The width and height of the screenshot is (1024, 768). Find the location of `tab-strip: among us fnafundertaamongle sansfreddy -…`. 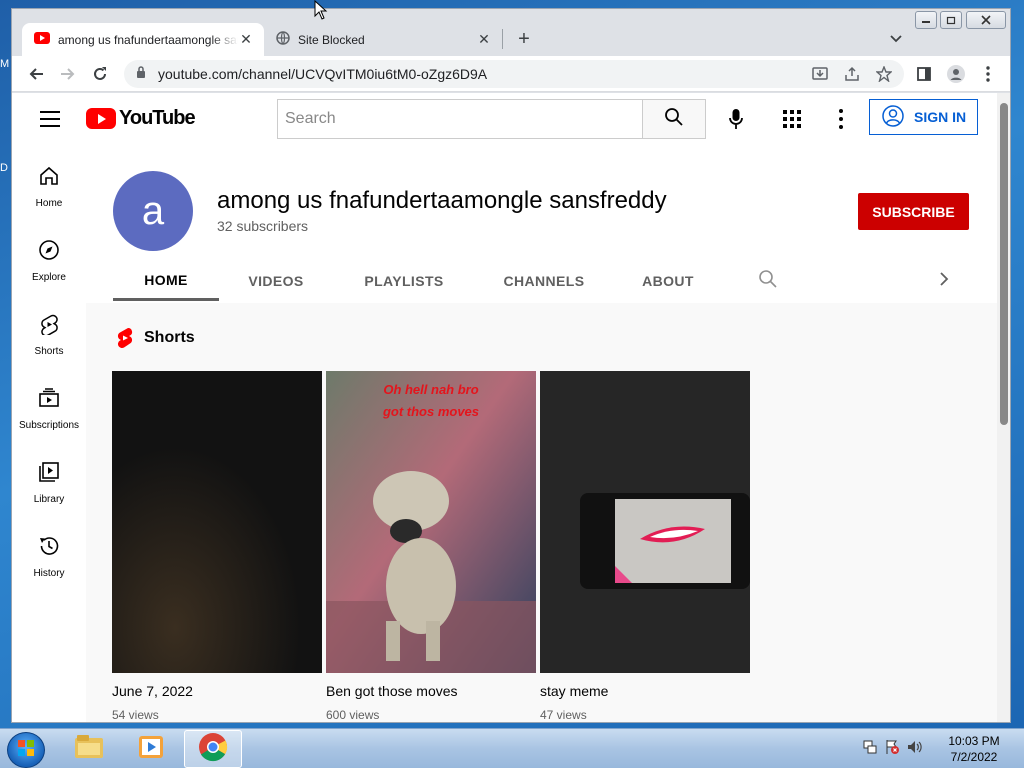

tab-strip: among us fnafundertaamongle sansfreddy -… is located at coordinates (511, 32).